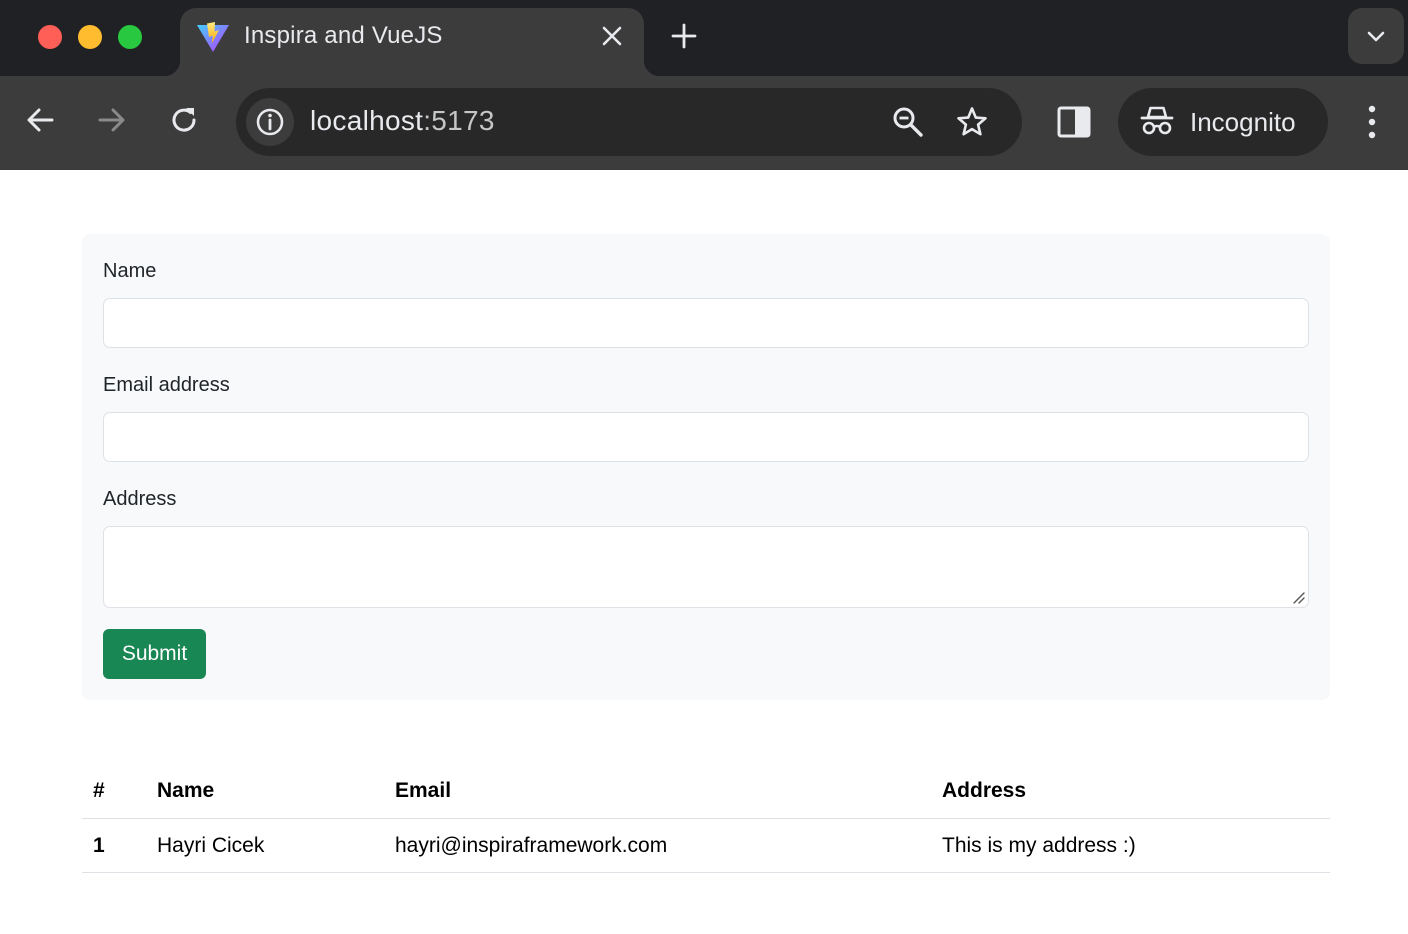 This screenshot has height=934, width=1408. I want to click on email-label: Email address, so click(166, 385).